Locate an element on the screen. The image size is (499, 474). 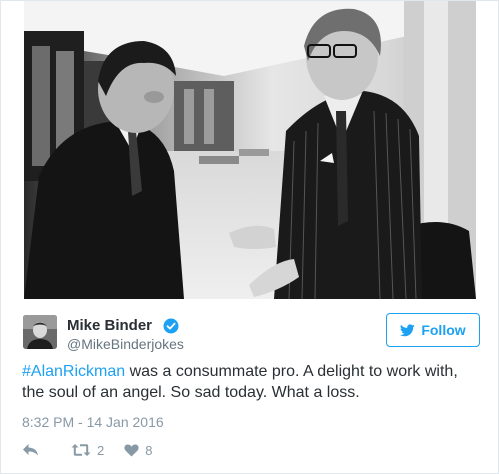
reply-button is located at coordinates (30, 450).